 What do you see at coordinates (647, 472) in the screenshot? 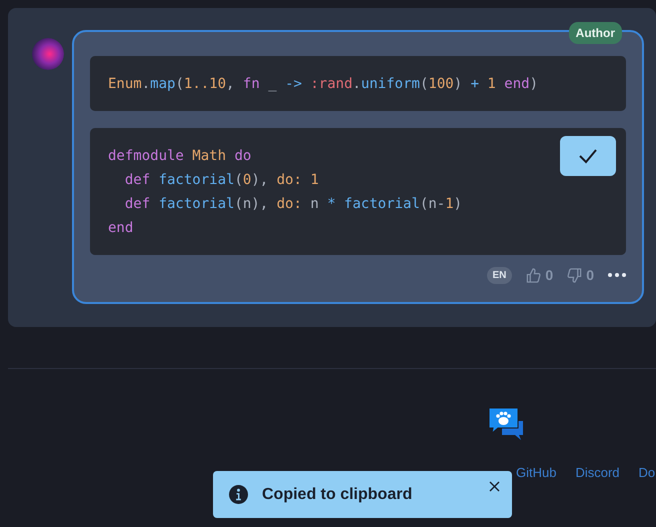
I see `footer-link: Do` at bounding box center [647, 472].